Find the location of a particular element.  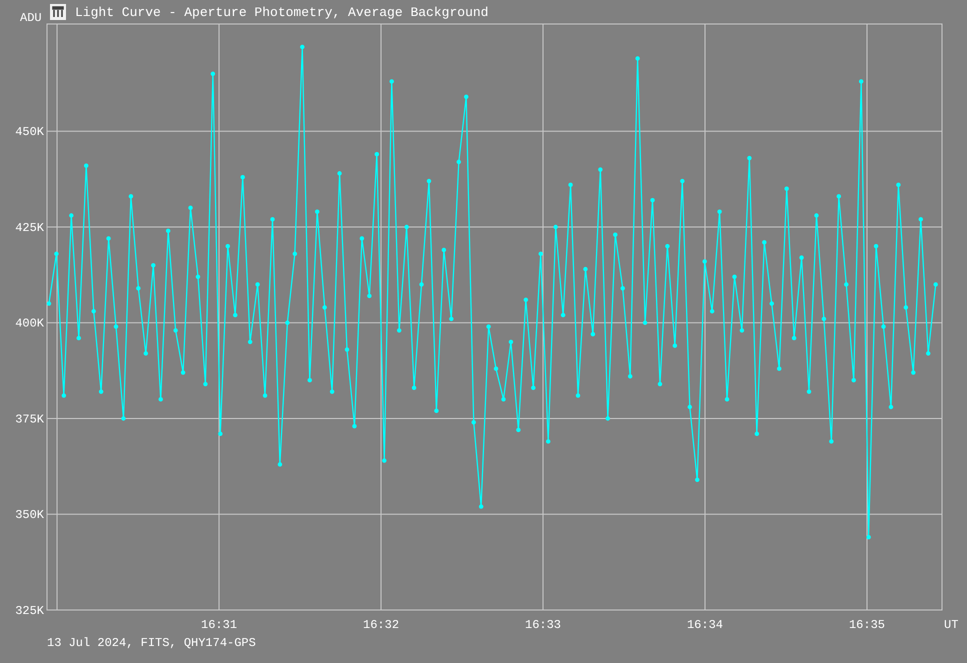

y-tick-label: 425K is located at coordinates (29, 228).